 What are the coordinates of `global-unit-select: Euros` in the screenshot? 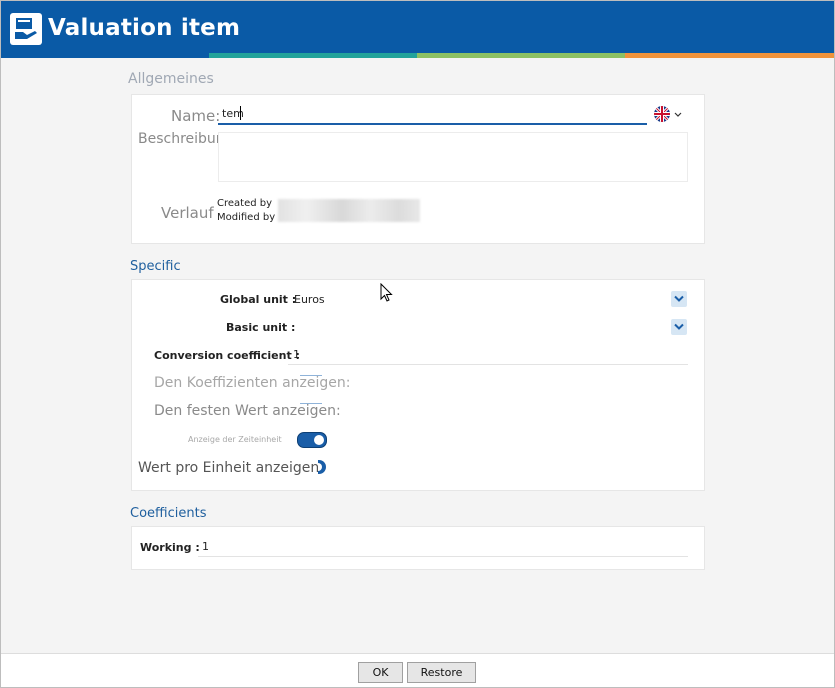 It's located at (309, 299).